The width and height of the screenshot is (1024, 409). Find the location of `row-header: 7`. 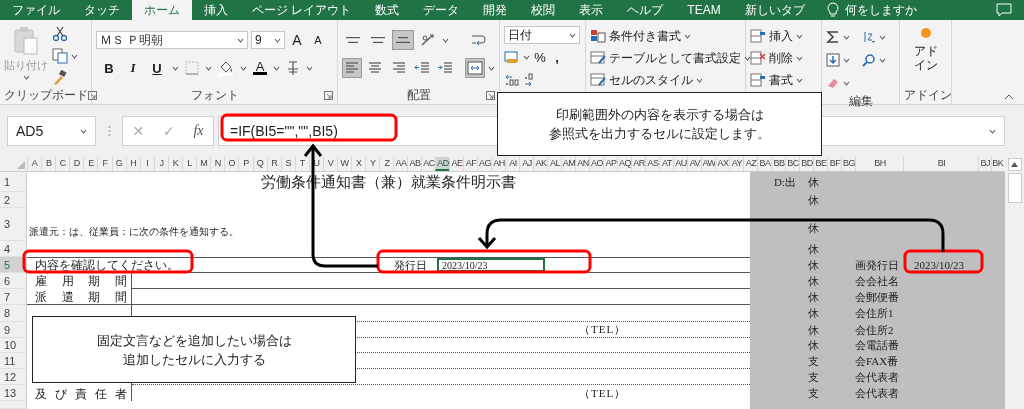

row-header: 7 is located at coordinates (13, 297).